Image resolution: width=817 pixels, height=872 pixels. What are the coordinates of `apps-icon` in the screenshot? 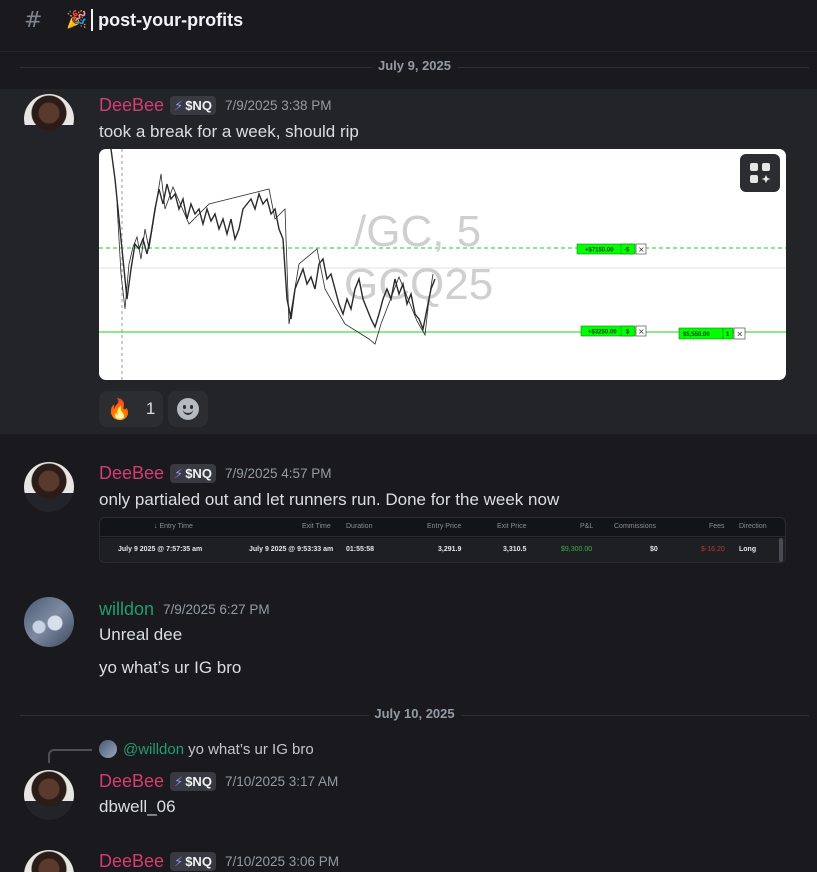 It's located at (760, 173).